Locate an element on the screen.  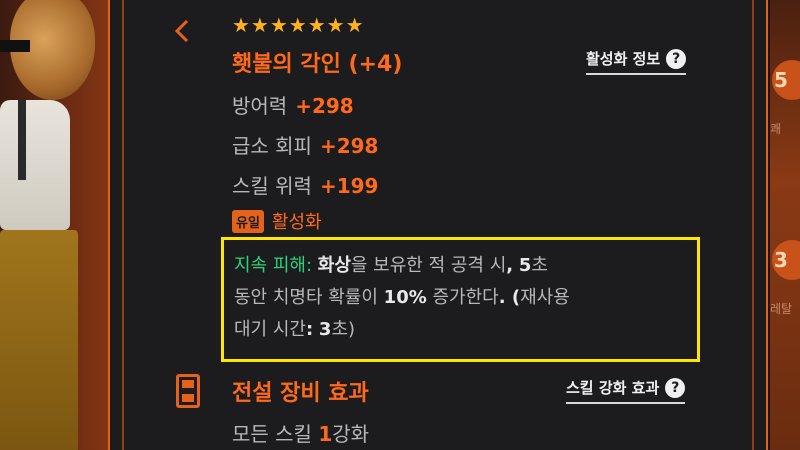
legendary-effect-title: 전설 장비 효과 is located at coordinates (300, 393).